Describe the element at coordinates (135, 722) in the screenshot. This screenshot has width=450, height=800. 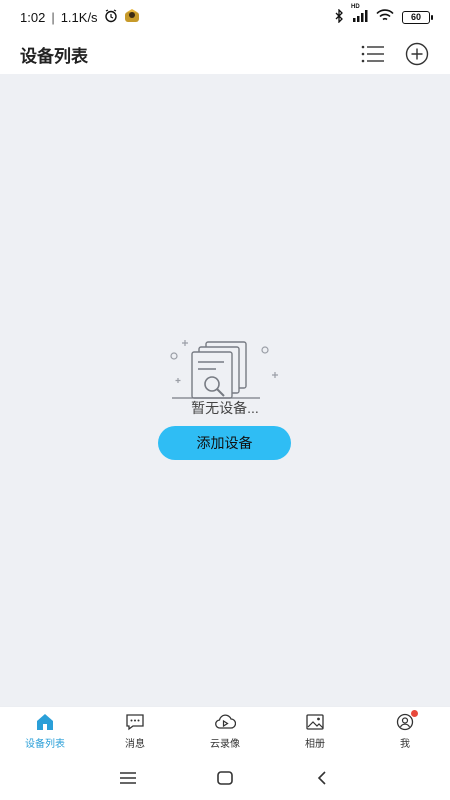
I see `message-icon` at that location.